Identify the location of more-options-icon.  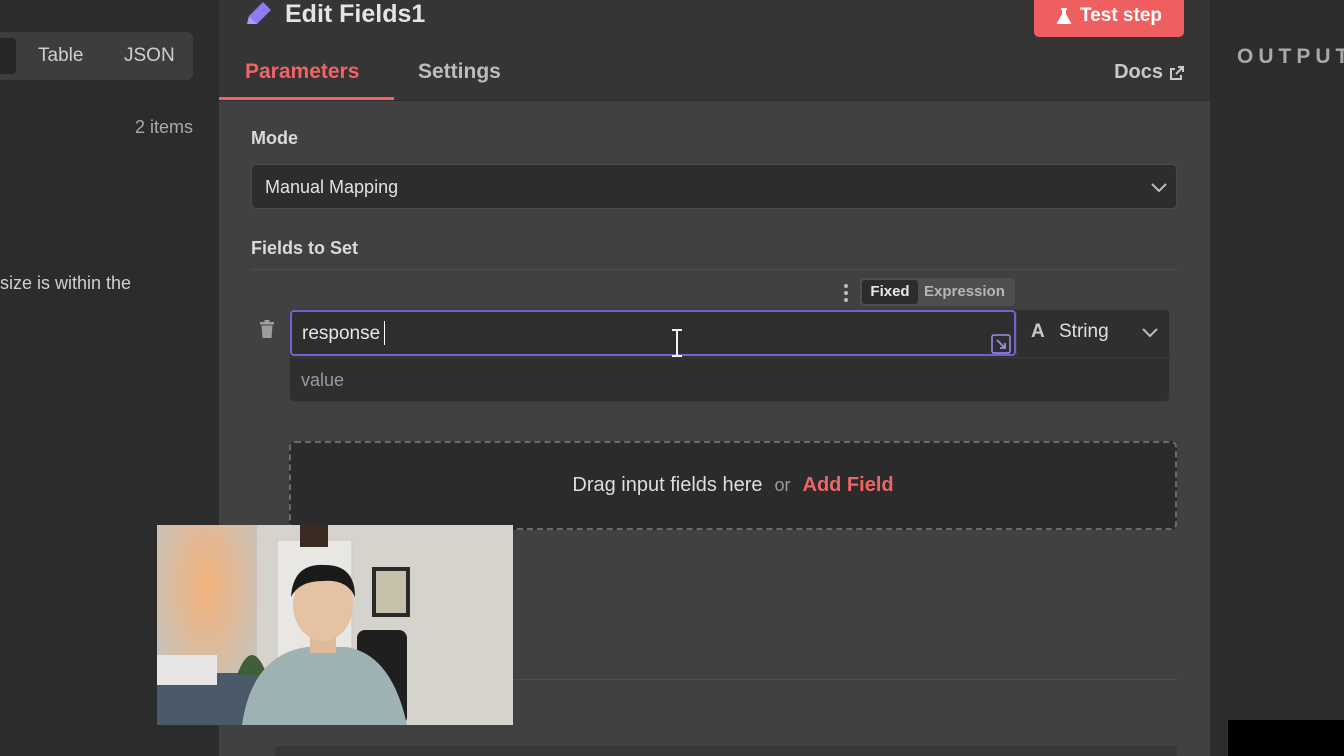
(846, 293).